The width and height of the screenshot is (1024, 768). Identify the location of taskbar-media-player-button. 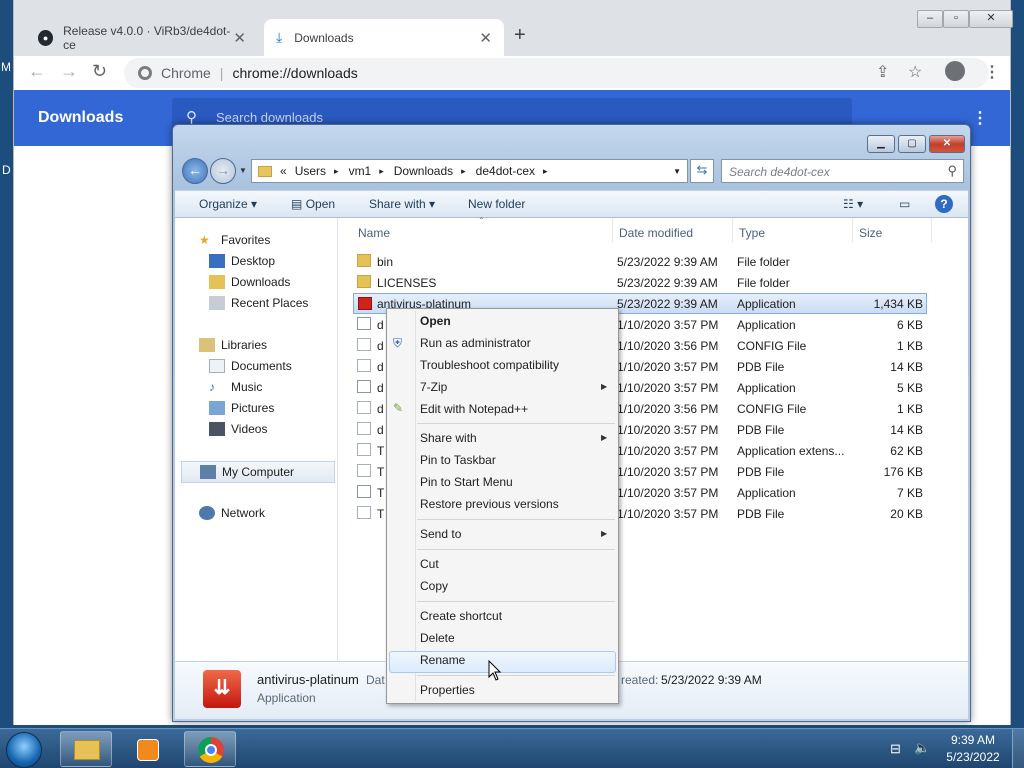
(148, 749).